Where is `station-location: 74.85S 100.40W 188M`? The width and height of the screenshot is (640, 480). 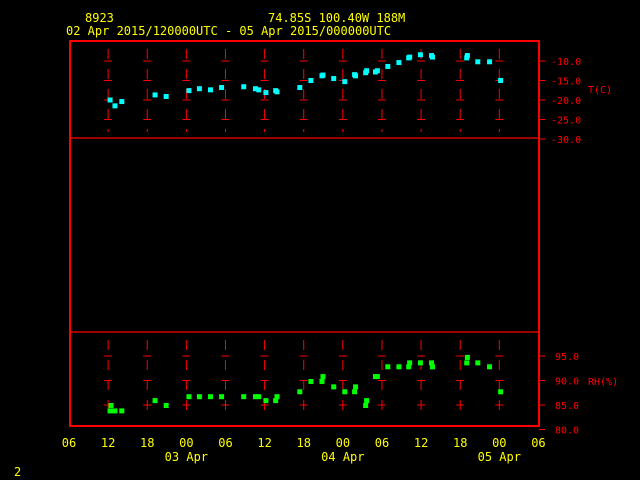 station-location: 74.85S 100.40W 188M is located at coordinates (336, 18).